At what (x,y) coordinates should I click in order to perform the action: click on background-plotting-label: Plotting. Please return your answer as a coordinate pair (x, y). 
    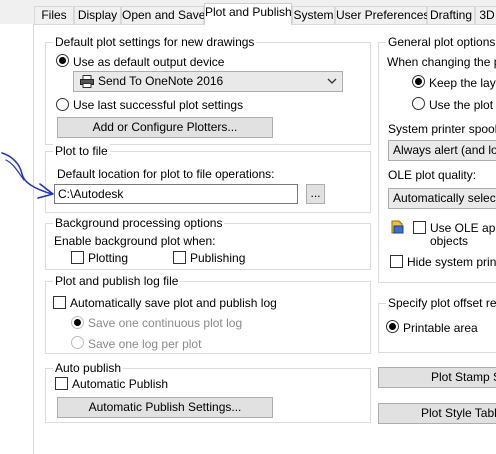
    Looking at the image, I should click on (108, 258).